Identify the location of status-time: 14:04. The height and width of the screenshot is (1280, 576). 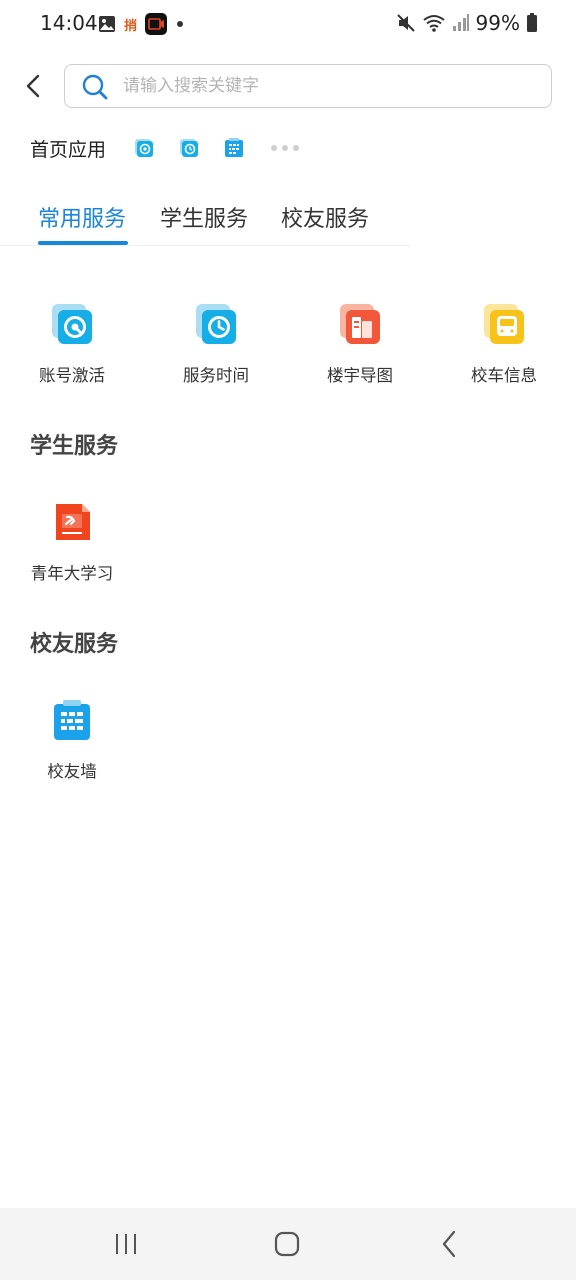
(69, 23).